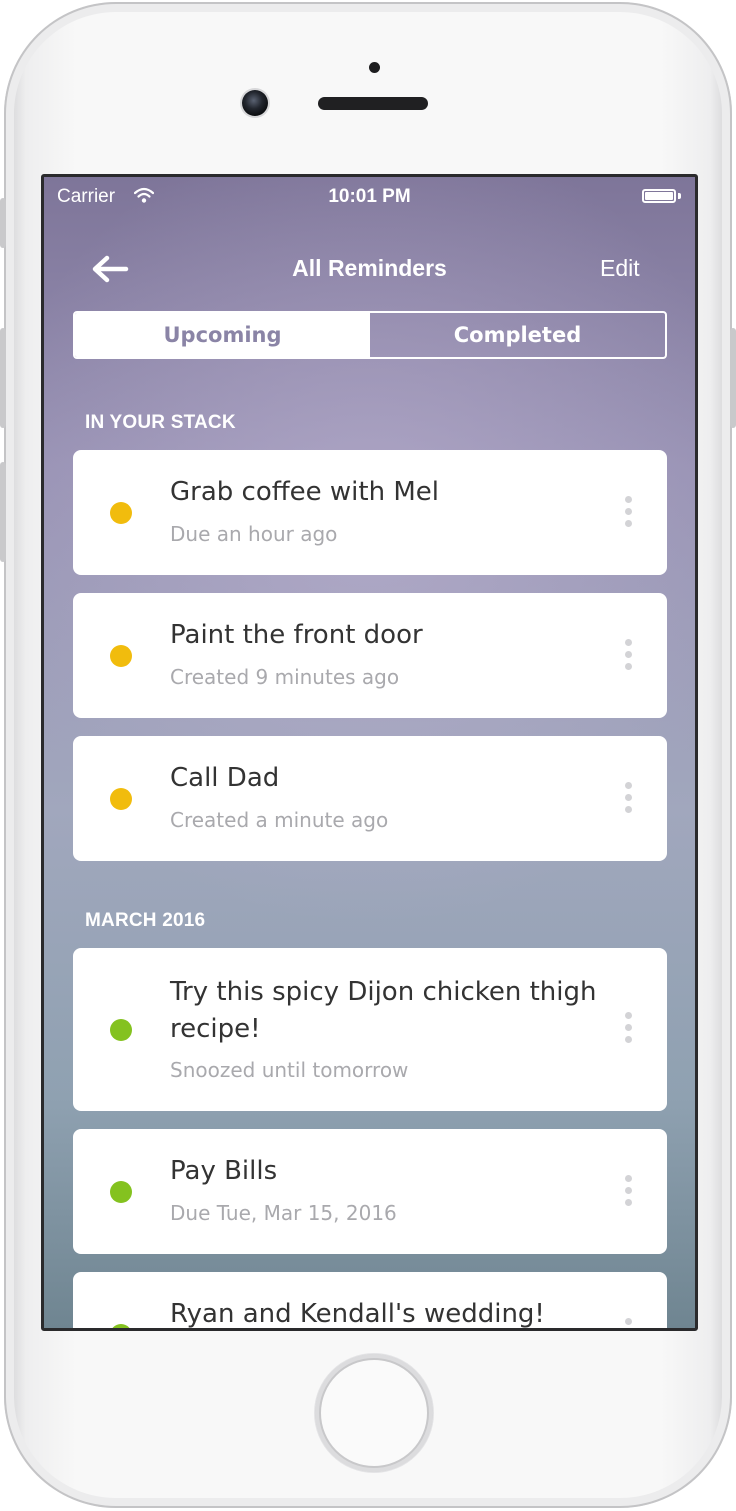  I want to click on mute-switch, so click(3, 223).